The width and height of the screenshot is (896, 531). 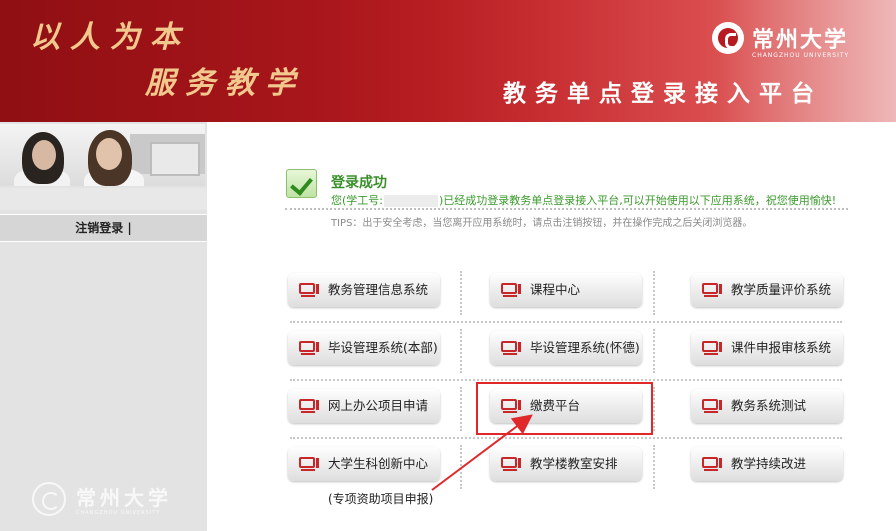 I want to click on annotation-note: (专项资助项目申报), so click(x=381, y=499).